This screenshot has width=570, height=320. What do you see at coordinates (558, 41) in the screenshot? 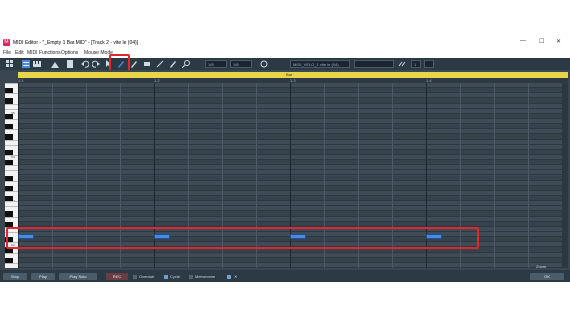
I see `close-button: ✕` at bounding box center [558, 41].